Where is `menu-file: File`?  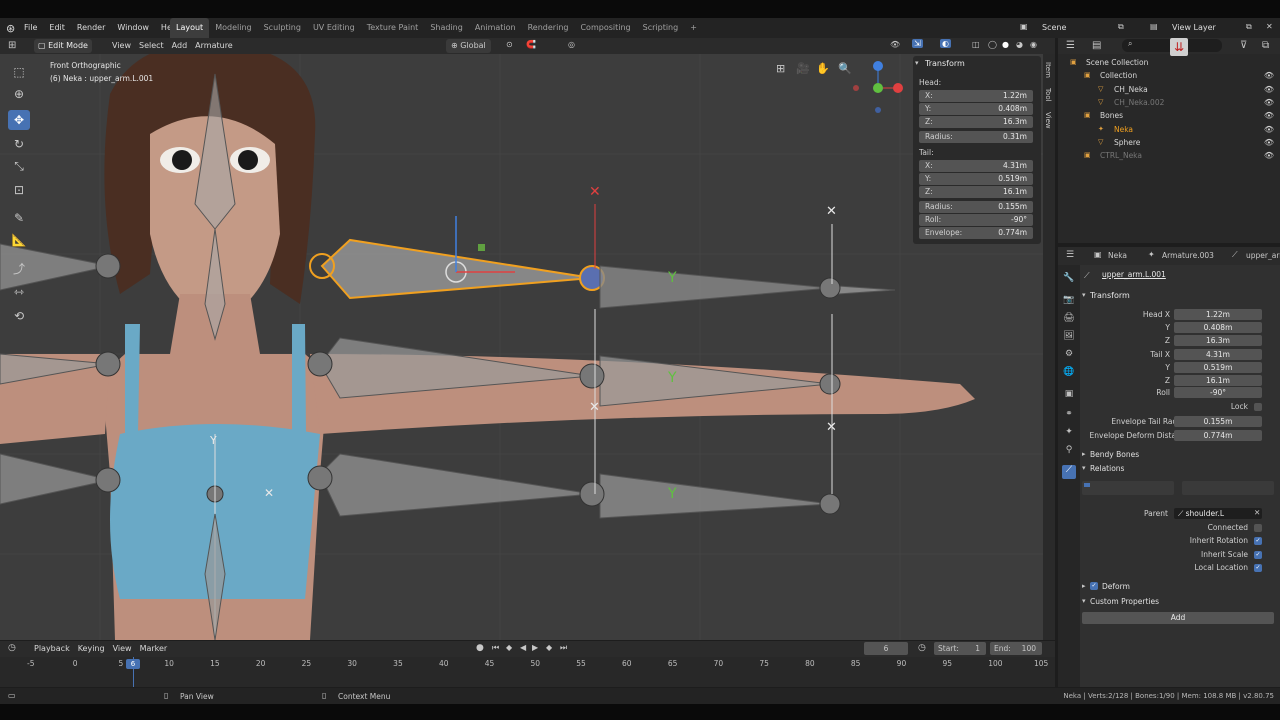
menu-file: File is located at coordinates (30, 28).